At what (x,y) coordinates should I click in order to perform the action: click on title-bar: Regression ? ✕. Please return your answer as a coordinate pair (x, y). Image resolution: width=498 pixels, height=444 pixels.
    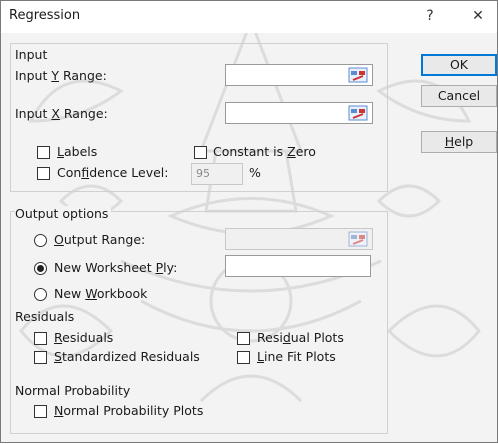
    Looking at the image, I should click on (249, 17).